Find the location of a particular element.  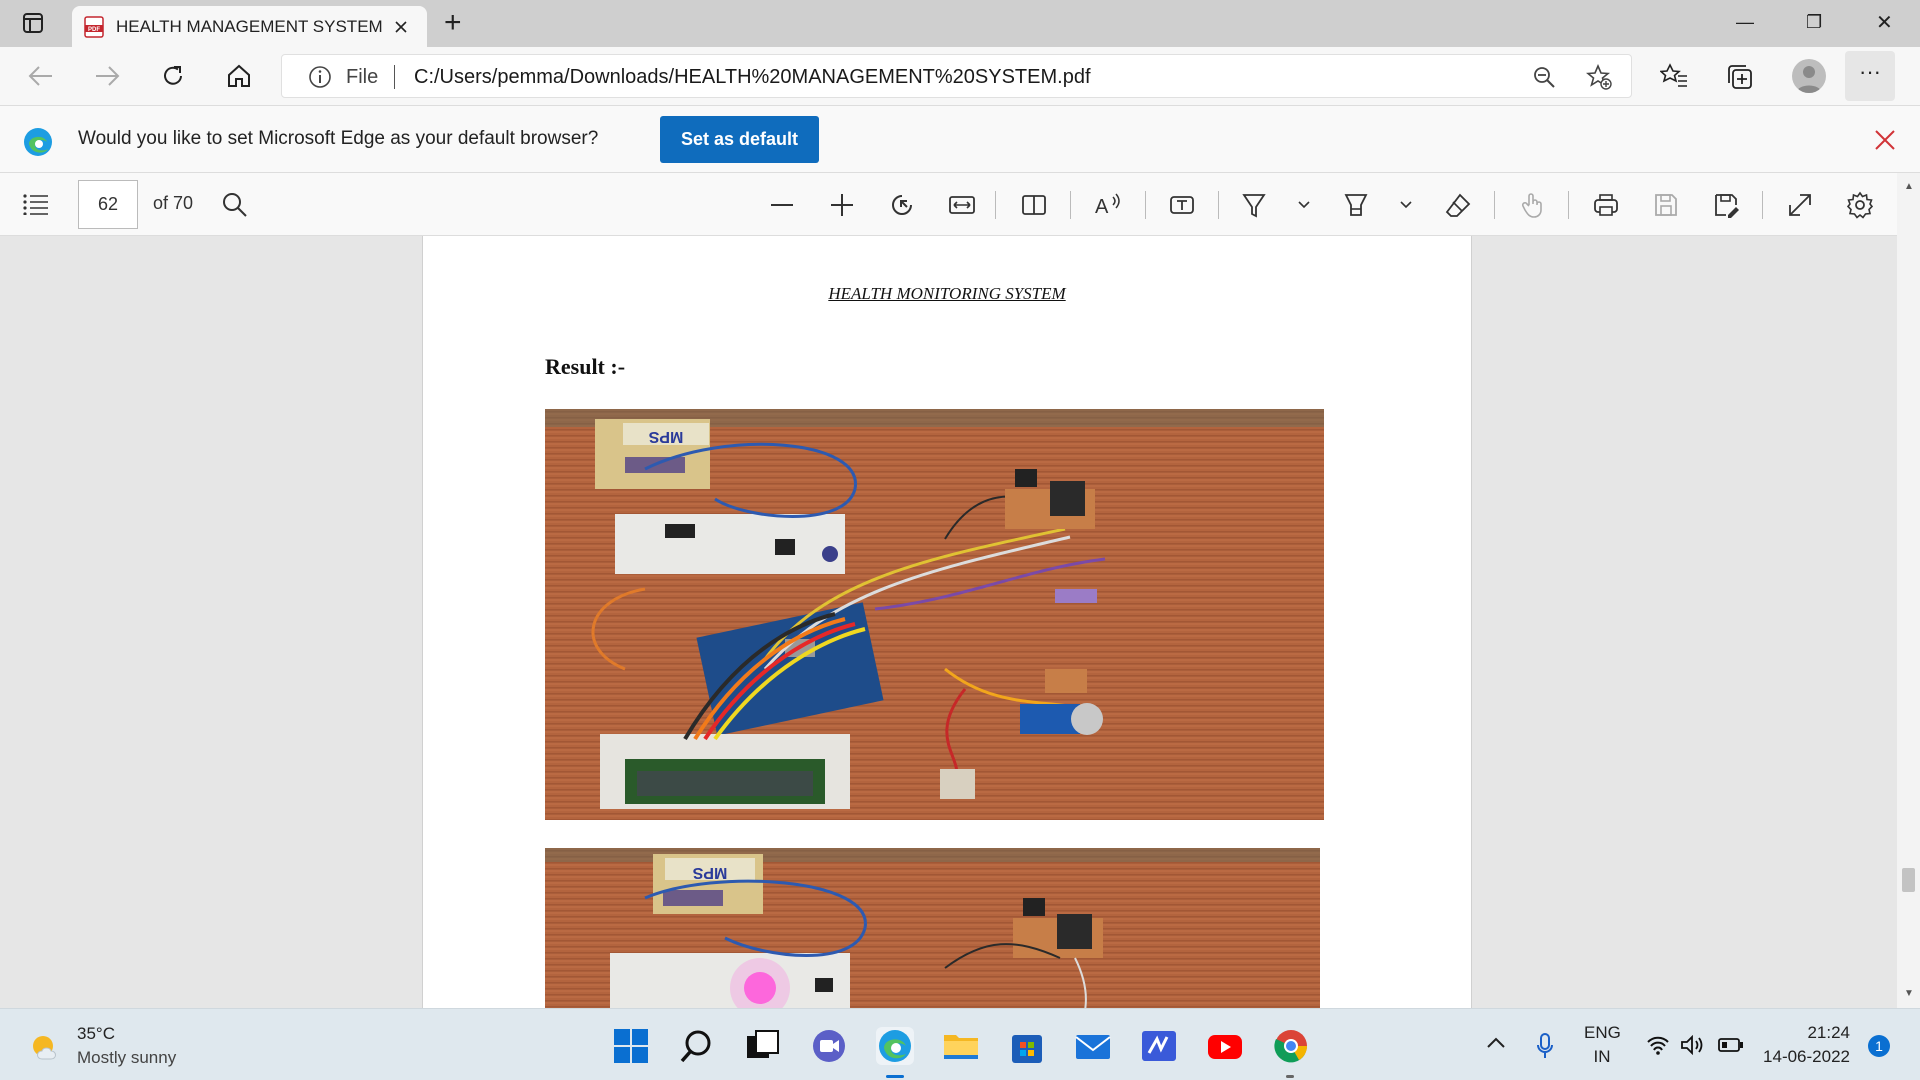

clock-date: 14-06-2022 is located at coordinates (1803, 1057).